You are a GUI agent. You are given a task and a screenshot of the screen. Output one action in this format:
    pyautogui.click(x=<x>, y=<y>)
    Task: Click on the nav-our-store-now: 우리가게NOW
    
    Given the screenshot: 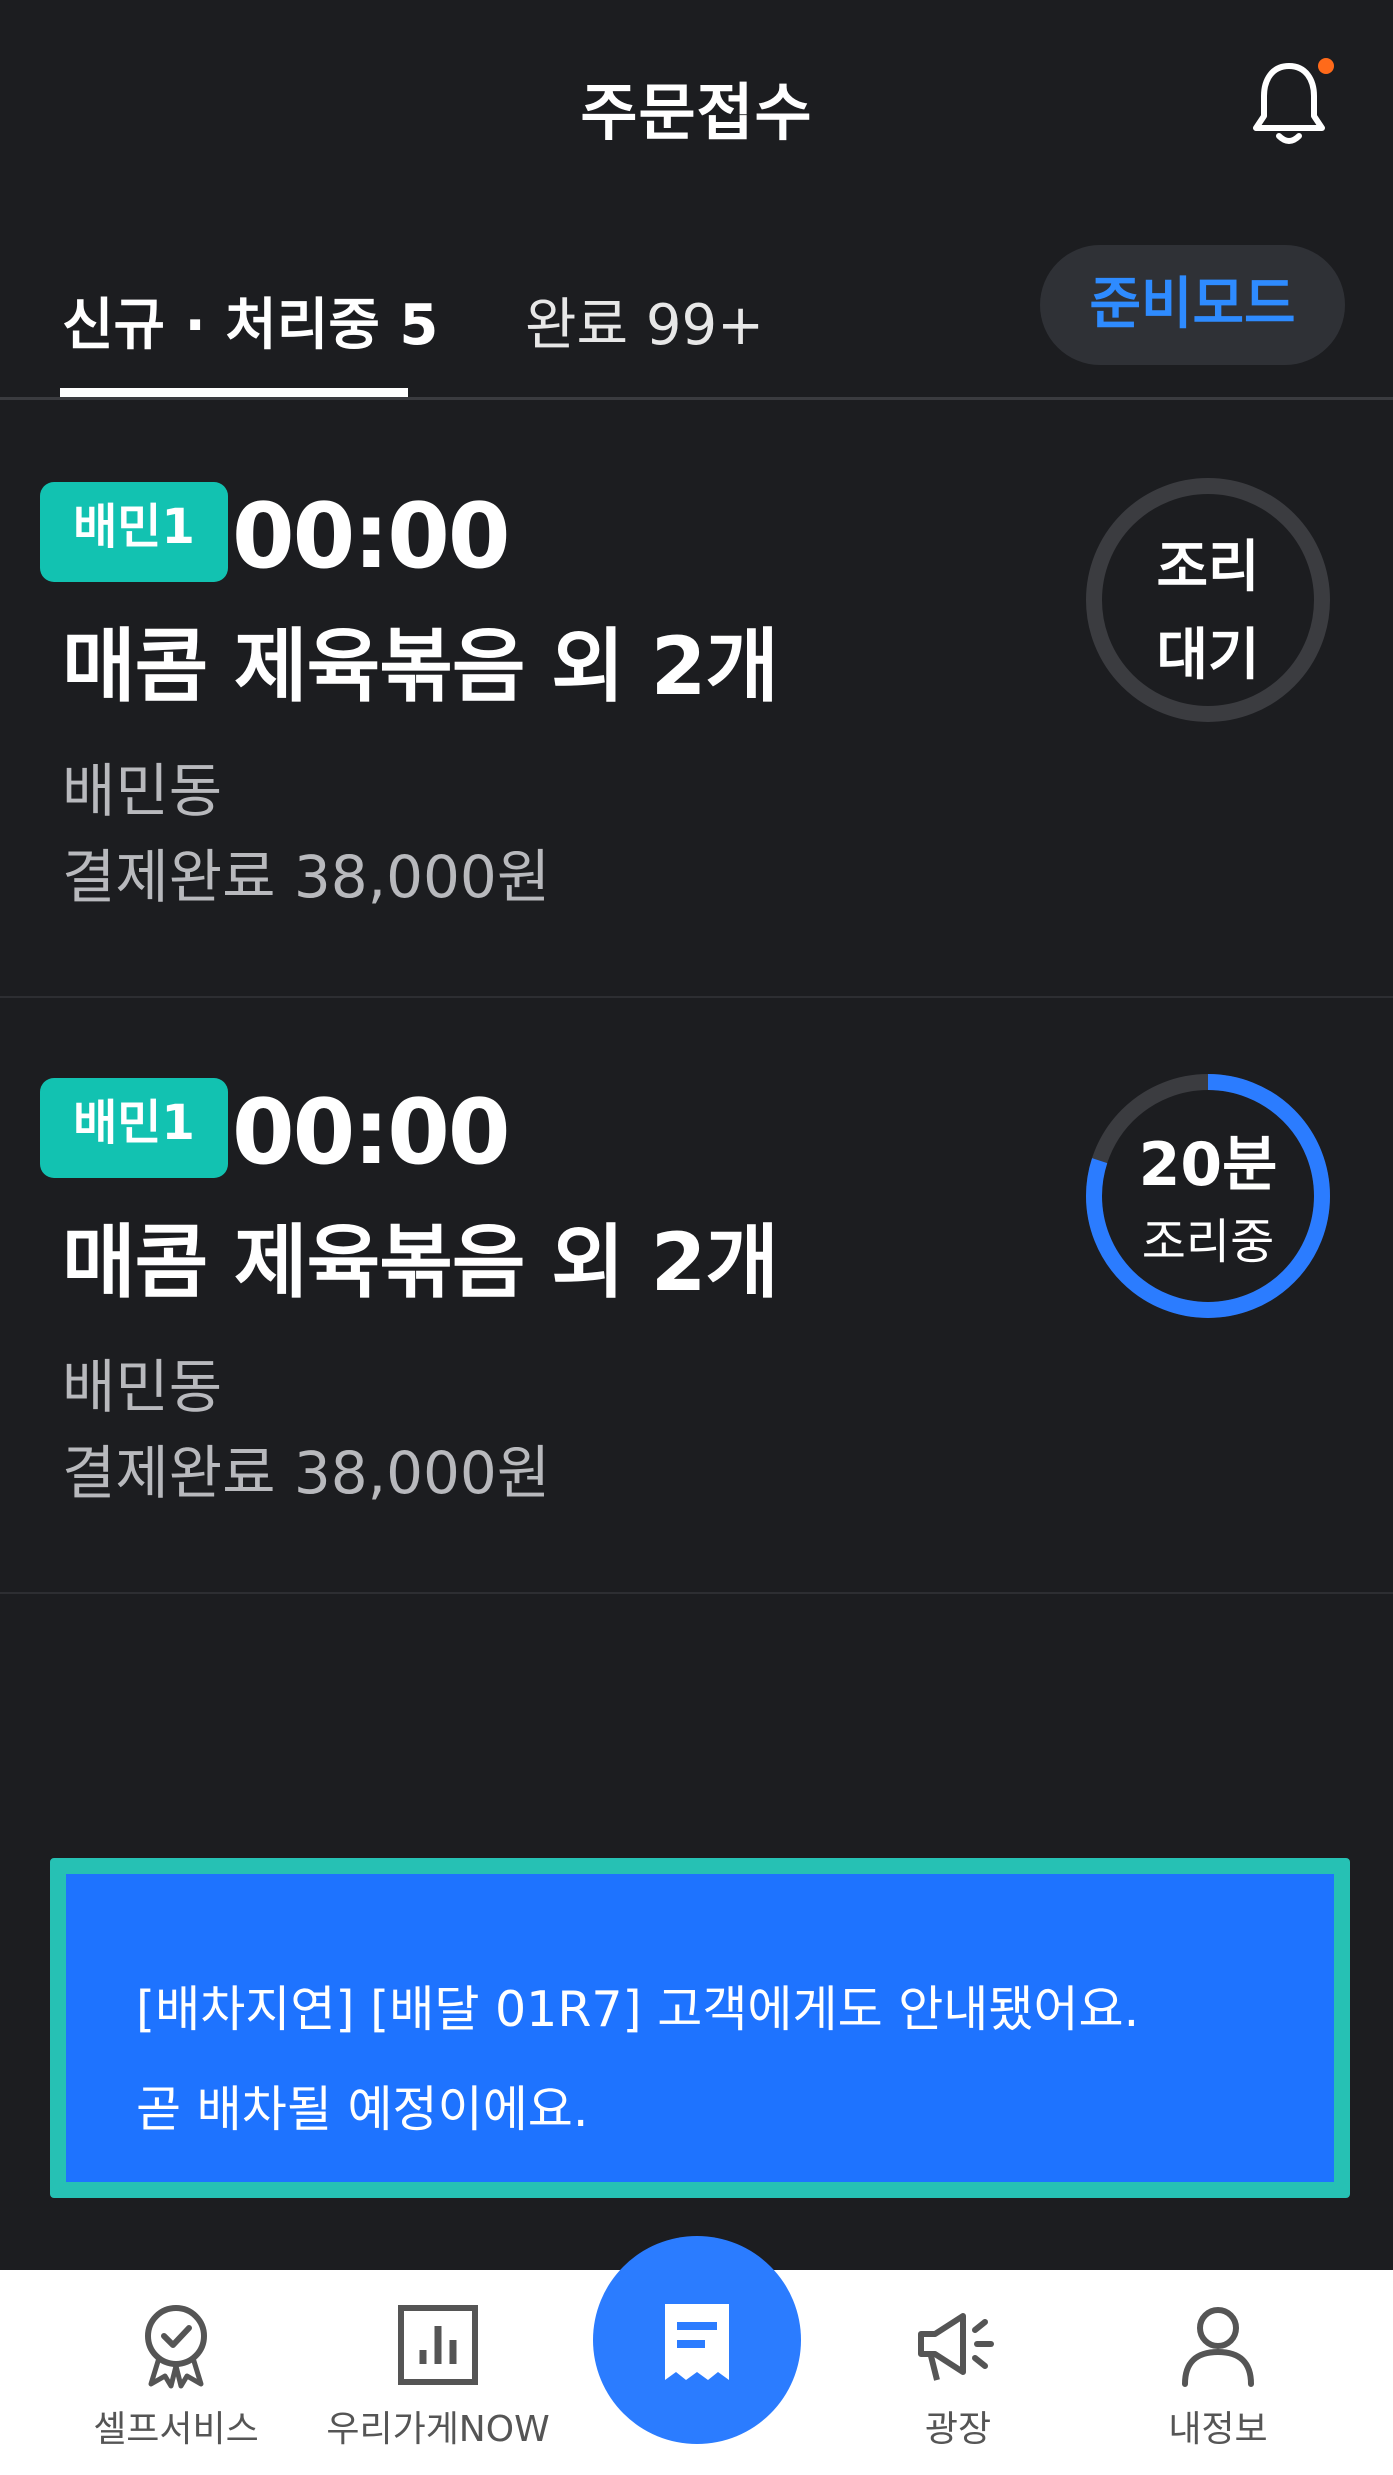 What is the action you would take?
    pyautogui.click(x=438, y=2376)
    